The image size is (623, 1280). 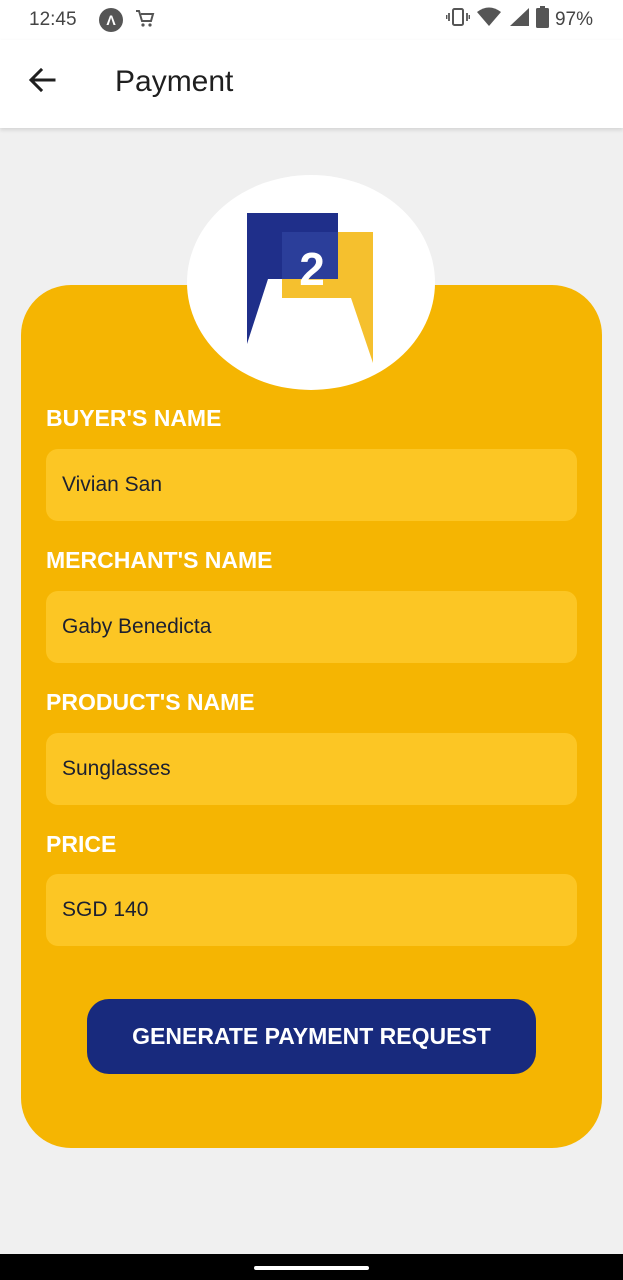 I want to click on merchant-name-label: MERCHANT'S NAME, so click(x=159, y=560).